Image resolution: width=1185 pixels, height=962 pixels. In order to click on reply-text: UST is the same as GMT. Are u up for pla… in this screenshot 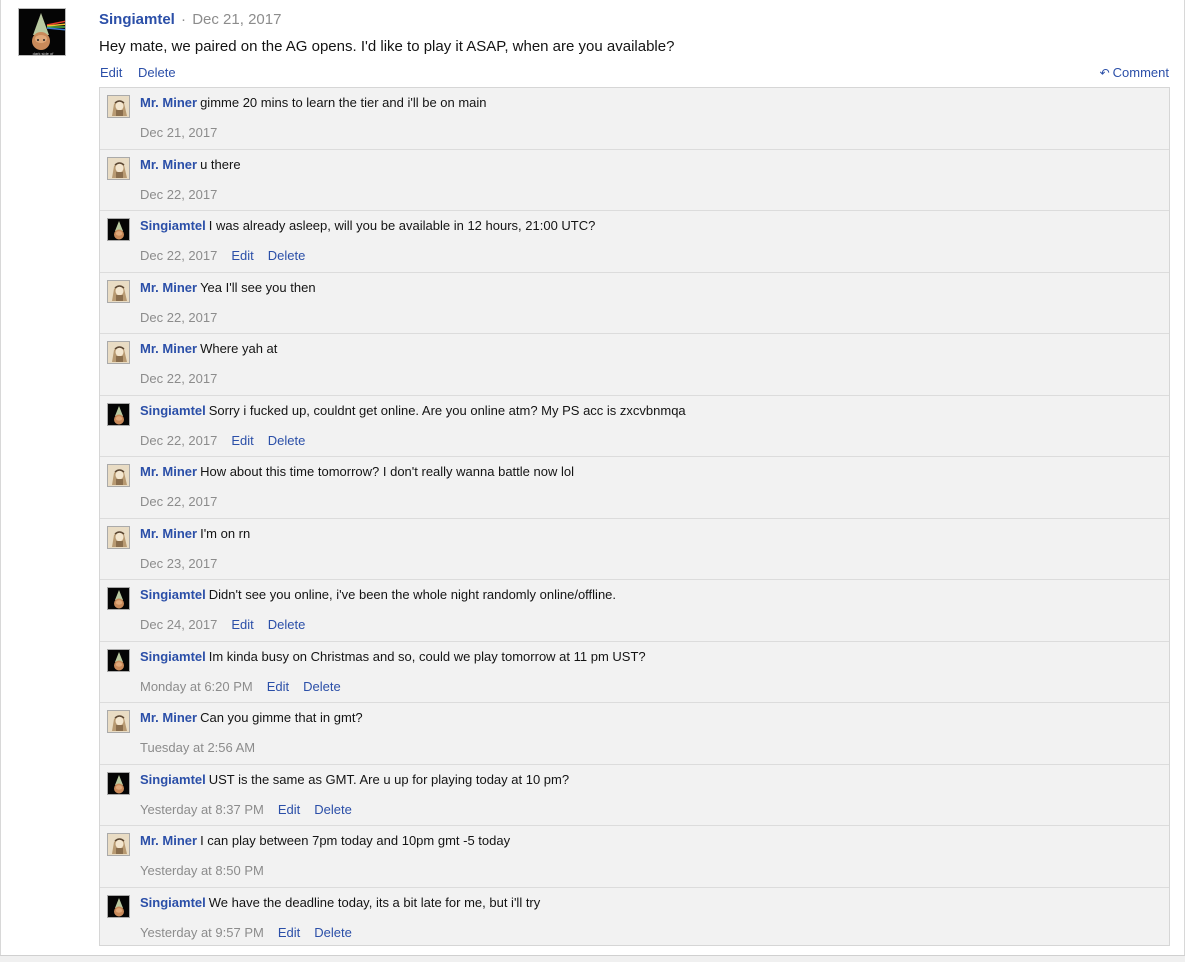, I will do `click(389, 779)`.